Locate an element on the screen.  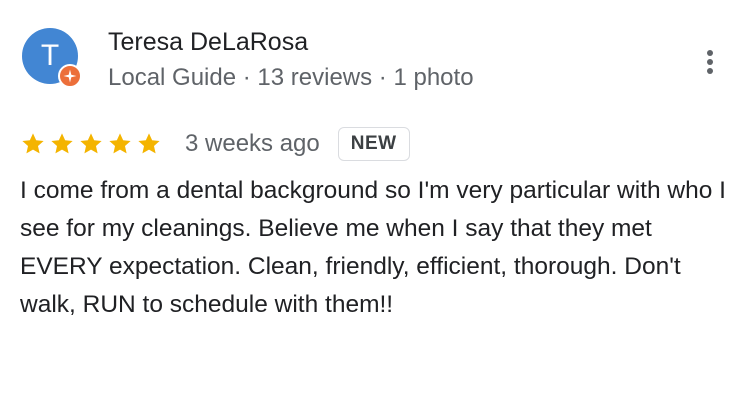
rating-row: 3 weeks ago NEW is located at coordinates (215, 144).